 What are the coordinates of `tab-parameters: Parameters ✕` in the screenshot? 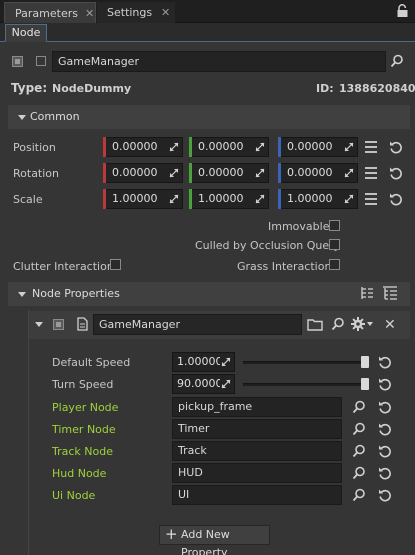 It's located at (50, 12).